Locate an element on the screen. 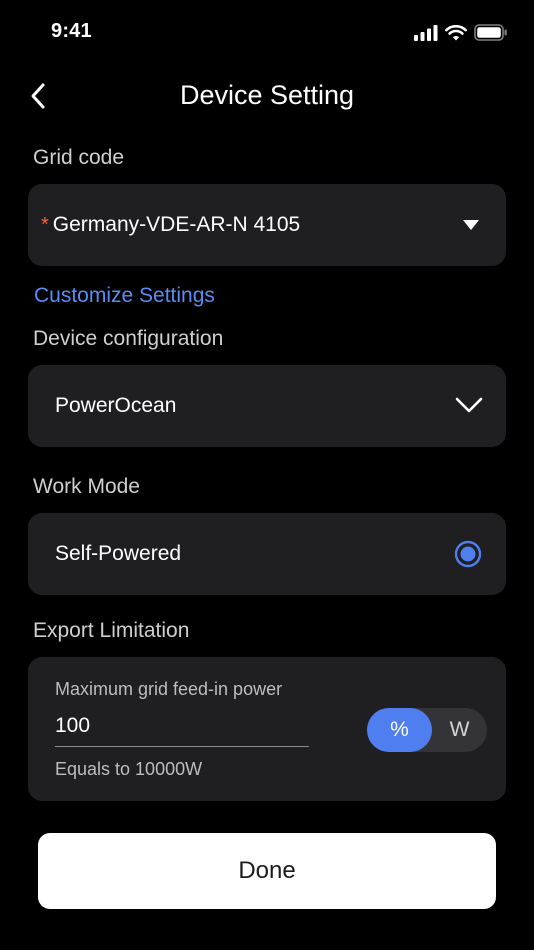 The image size is (534, 950). device-configuration-value: PowerOcean is located at coordinates (116, 405).